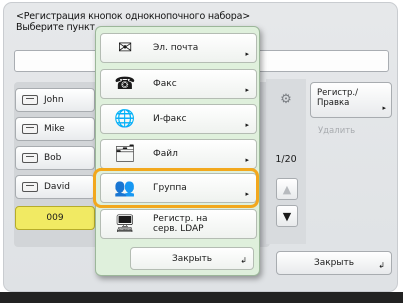 The image size is (403, 303). Describe the element at coordinates (287, 189) in the screenshot. I see `scroll-up-button: ▲` at that location.